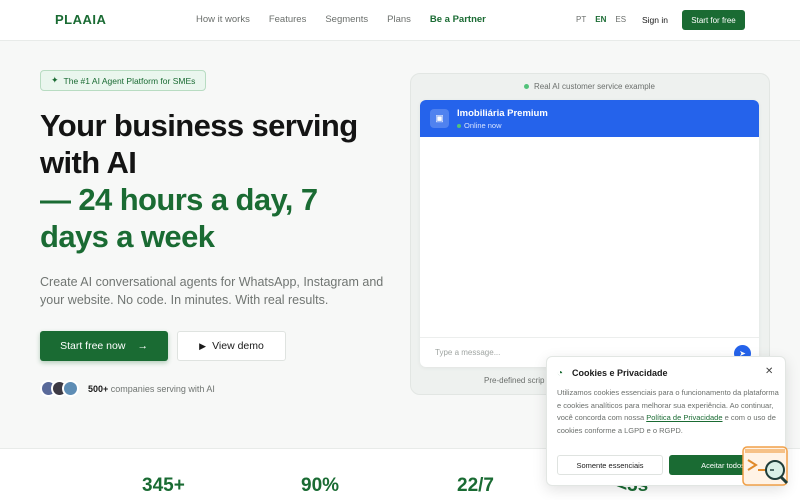 Image resolution: width=800 pixels, height=500 pixels. Describe the element at coordinates (483, 125) in the screenshot. I see `chat-status-text: Online now` at that location.